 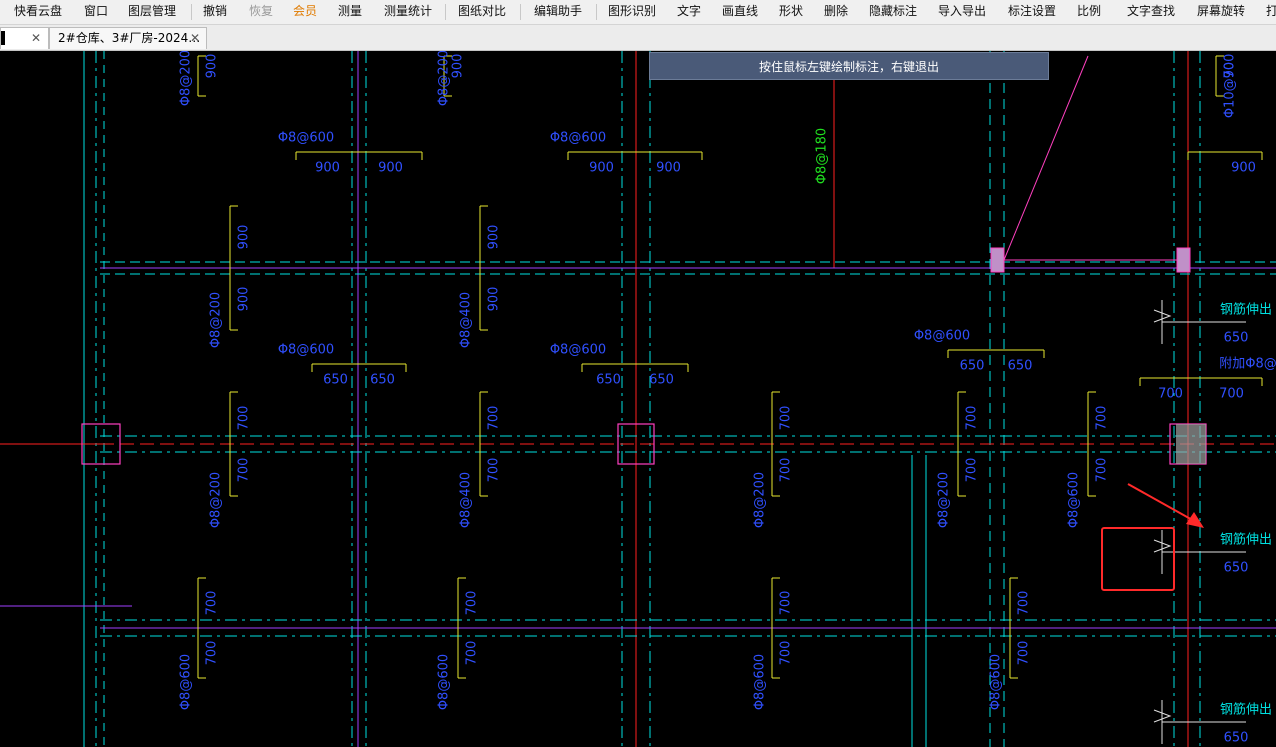 What do you see at coordinates (1138, 559) in the screenshot?
I see `annotation-box` at bounding box center [1138, 559].